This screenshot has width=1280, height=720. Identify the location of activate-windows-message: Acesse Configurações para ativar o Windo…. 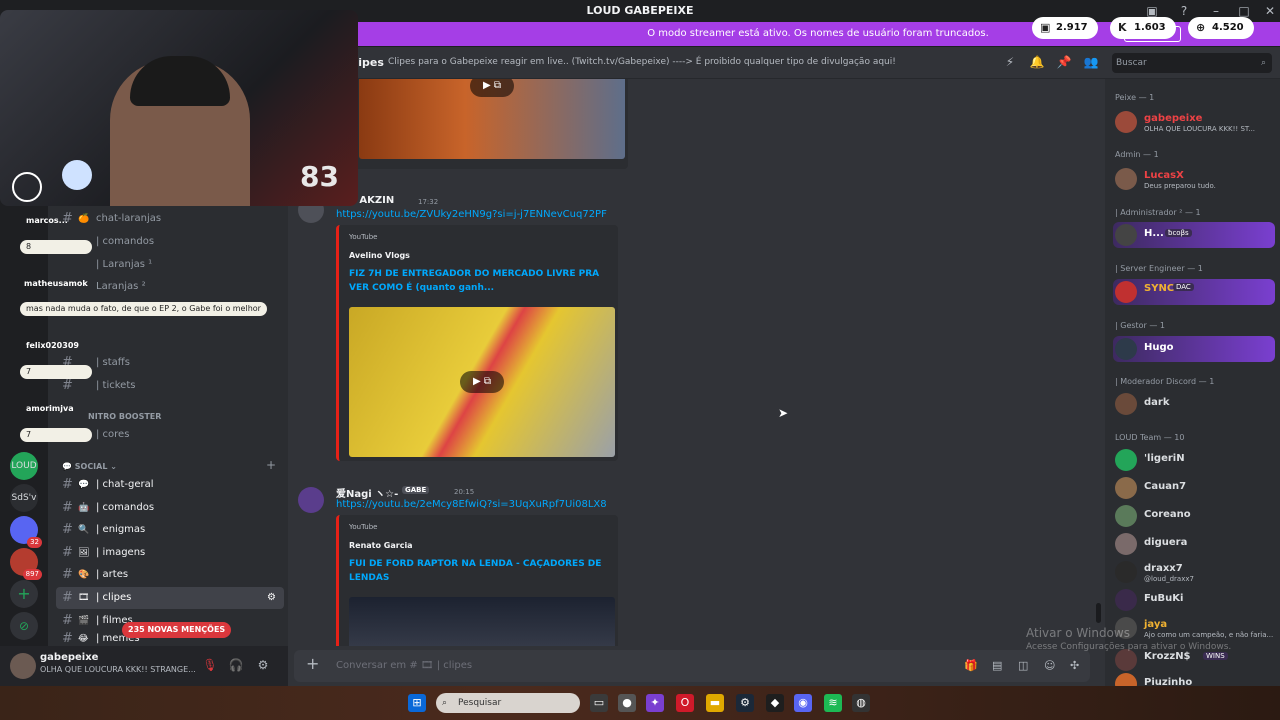
(1129, 647).